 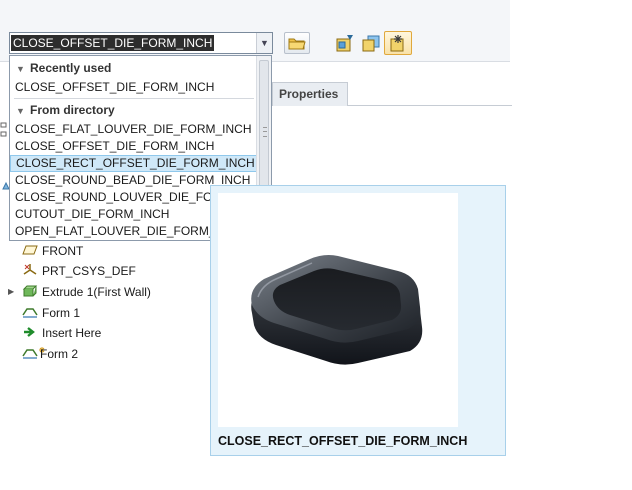 What do you see at coordinates (30, 313) in the screenshot?
I see `form-icon` at bounding box center [30, 313].